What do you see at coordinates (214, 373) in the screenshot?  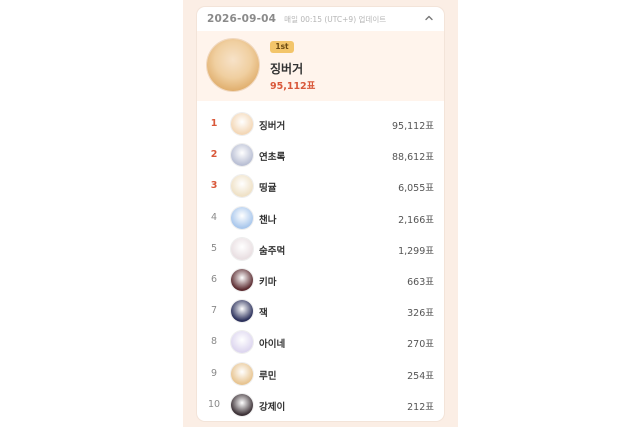 I see `rank-number: 9` at bounding box center [214, 373].